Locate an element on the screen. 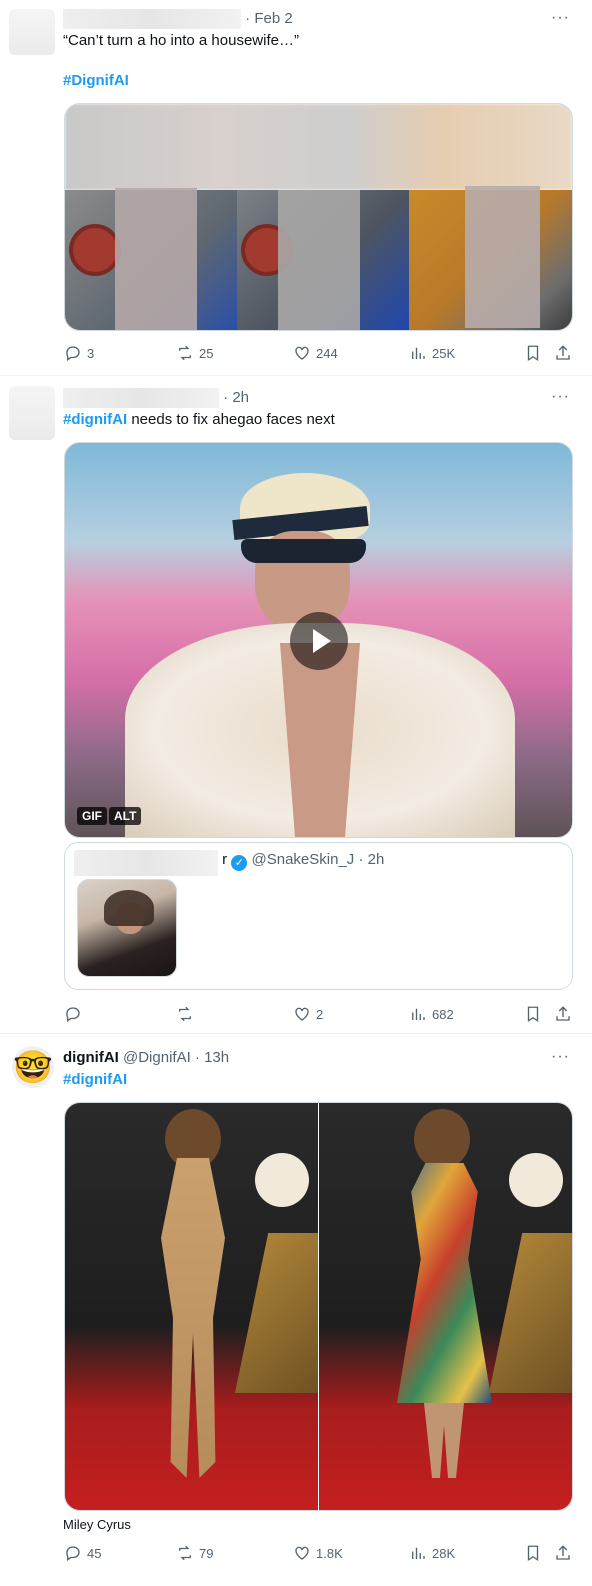  tweet-actions: 3 25 244 25K is located at coordinates (319, 353).